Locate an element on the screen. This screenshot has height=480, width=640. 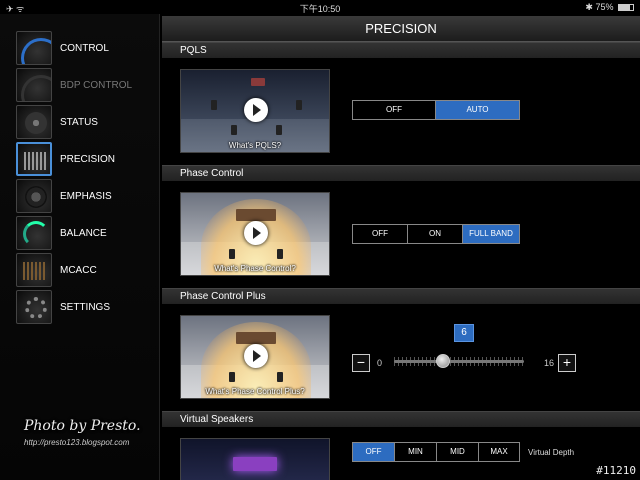
section-header-pqls: PQLS is located at coordinates (401, 50).